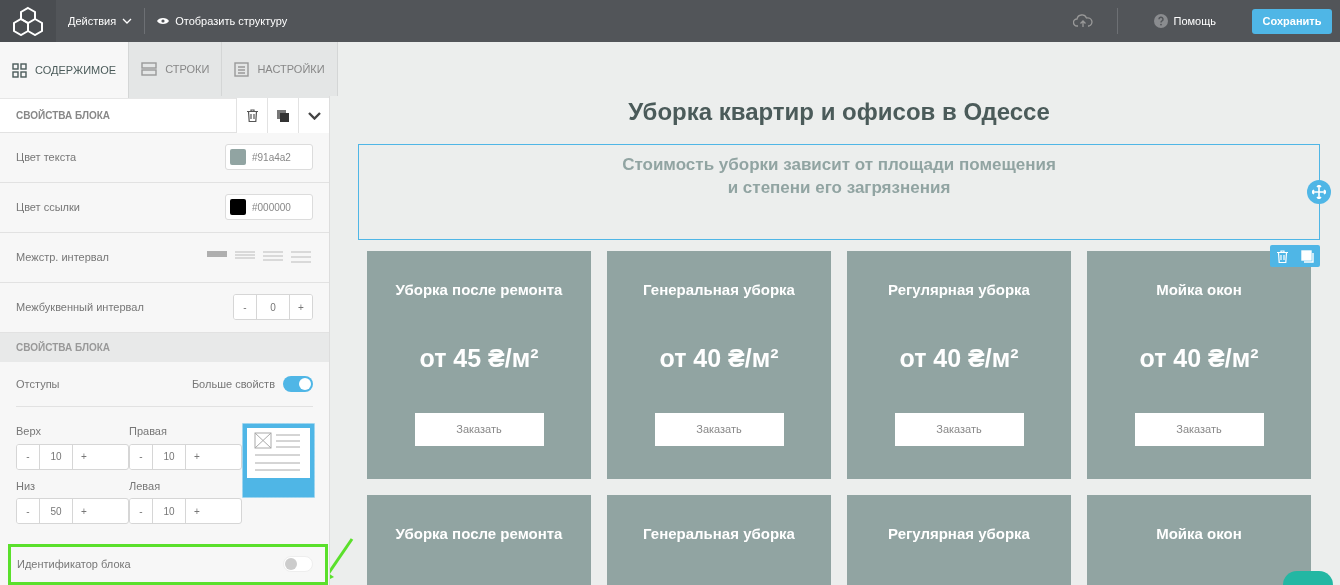 The image size is (1340, 585). What do you see at coordinates (48, 208) in the screenshot?
I see `field-label: Цвет ссылки` at bounding box center [48, 208].